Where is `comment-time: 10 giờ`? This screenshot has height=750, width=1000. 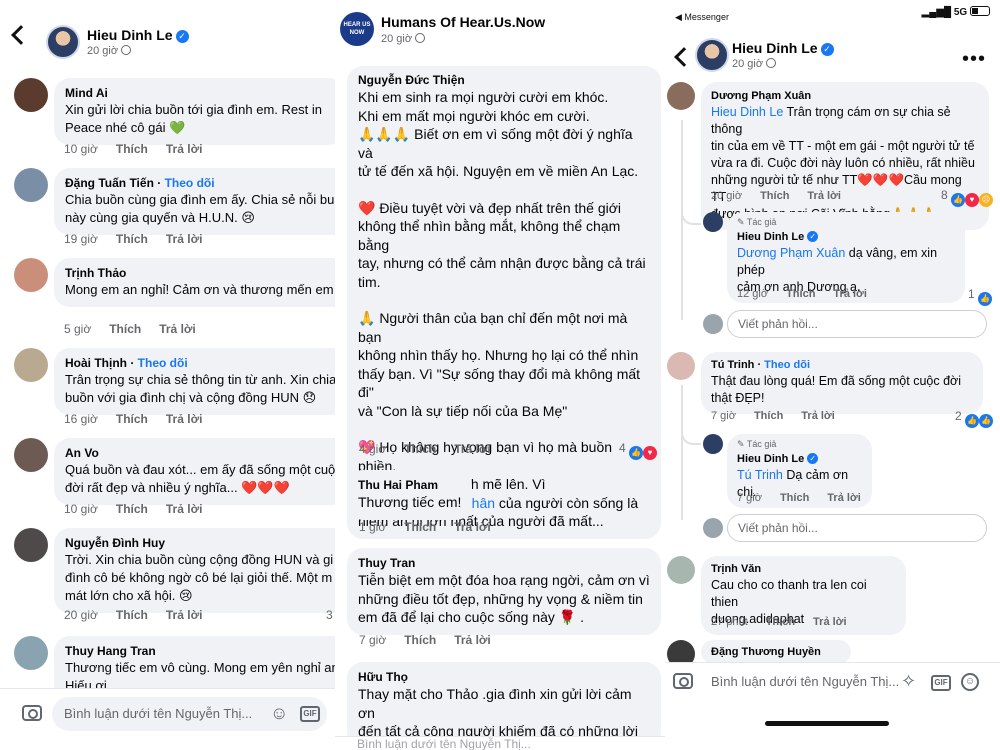
comment-time: 10 giờ is located at coordinates (81, 509).